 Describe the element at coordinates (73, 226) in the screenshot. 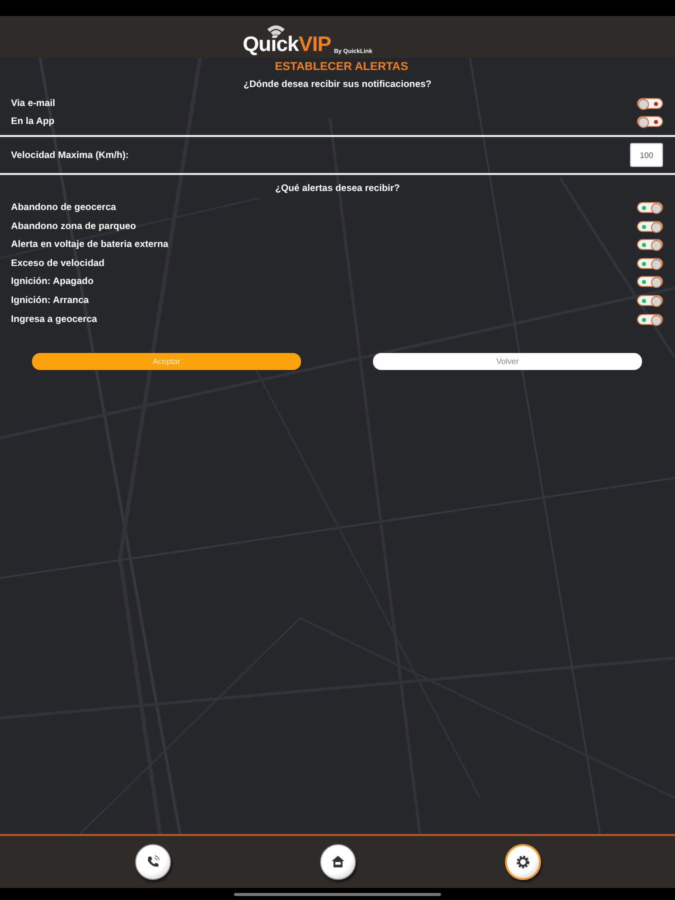

I see `option-label: Abandono zona de parqueo` at that location.